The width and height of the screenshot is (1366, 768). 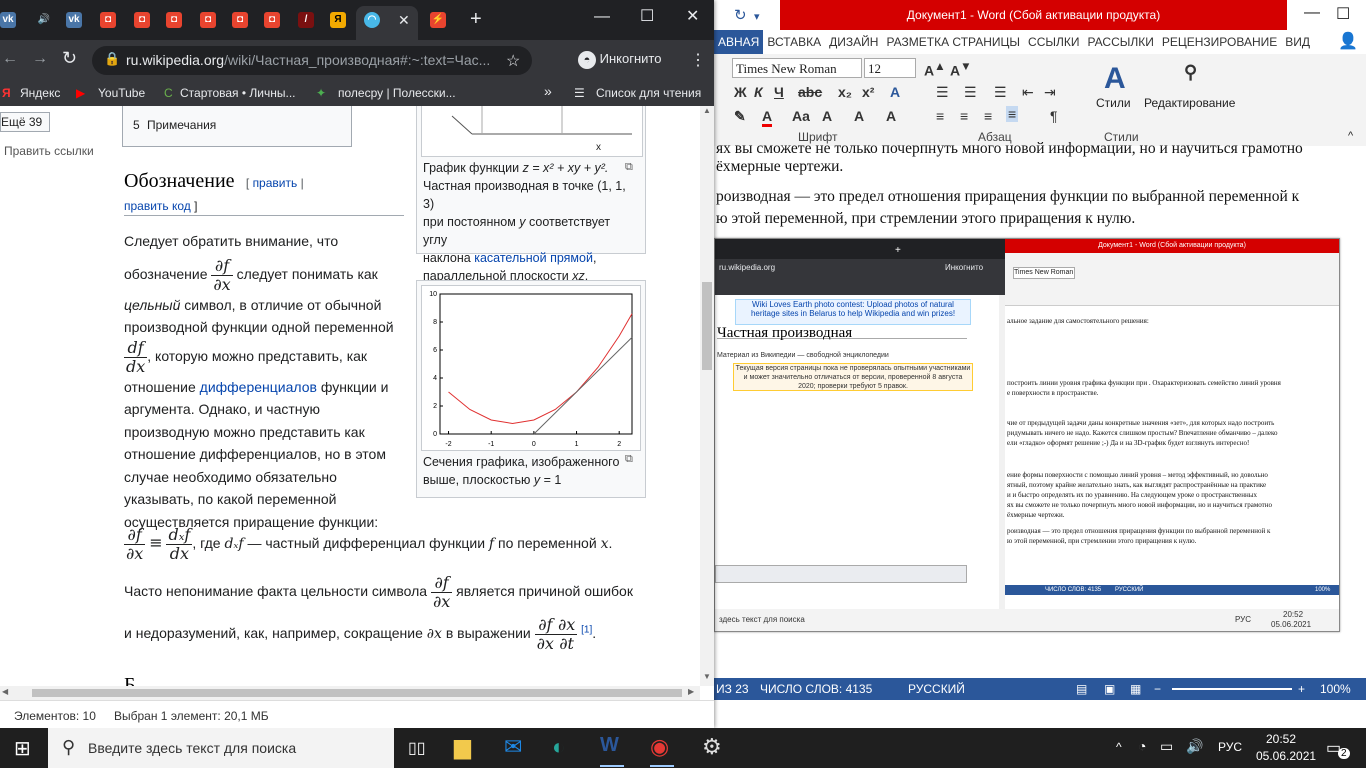 I want to click on close-tab-icon: ✕, so click(x=404, y=20).